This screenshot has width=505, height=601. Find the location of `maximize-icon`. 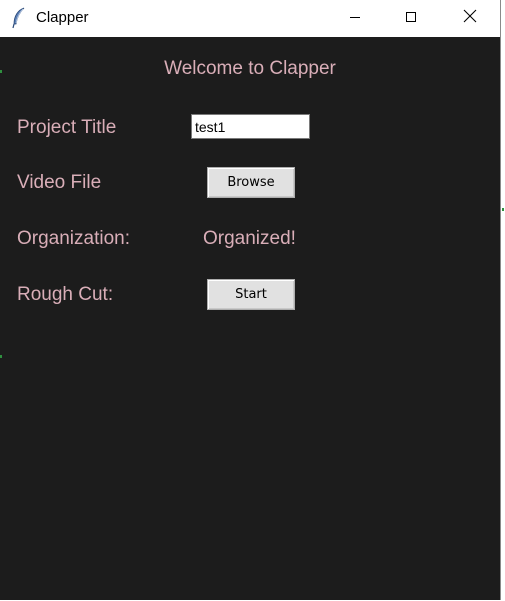

maximize-icon is located at coordinates (411, 19).